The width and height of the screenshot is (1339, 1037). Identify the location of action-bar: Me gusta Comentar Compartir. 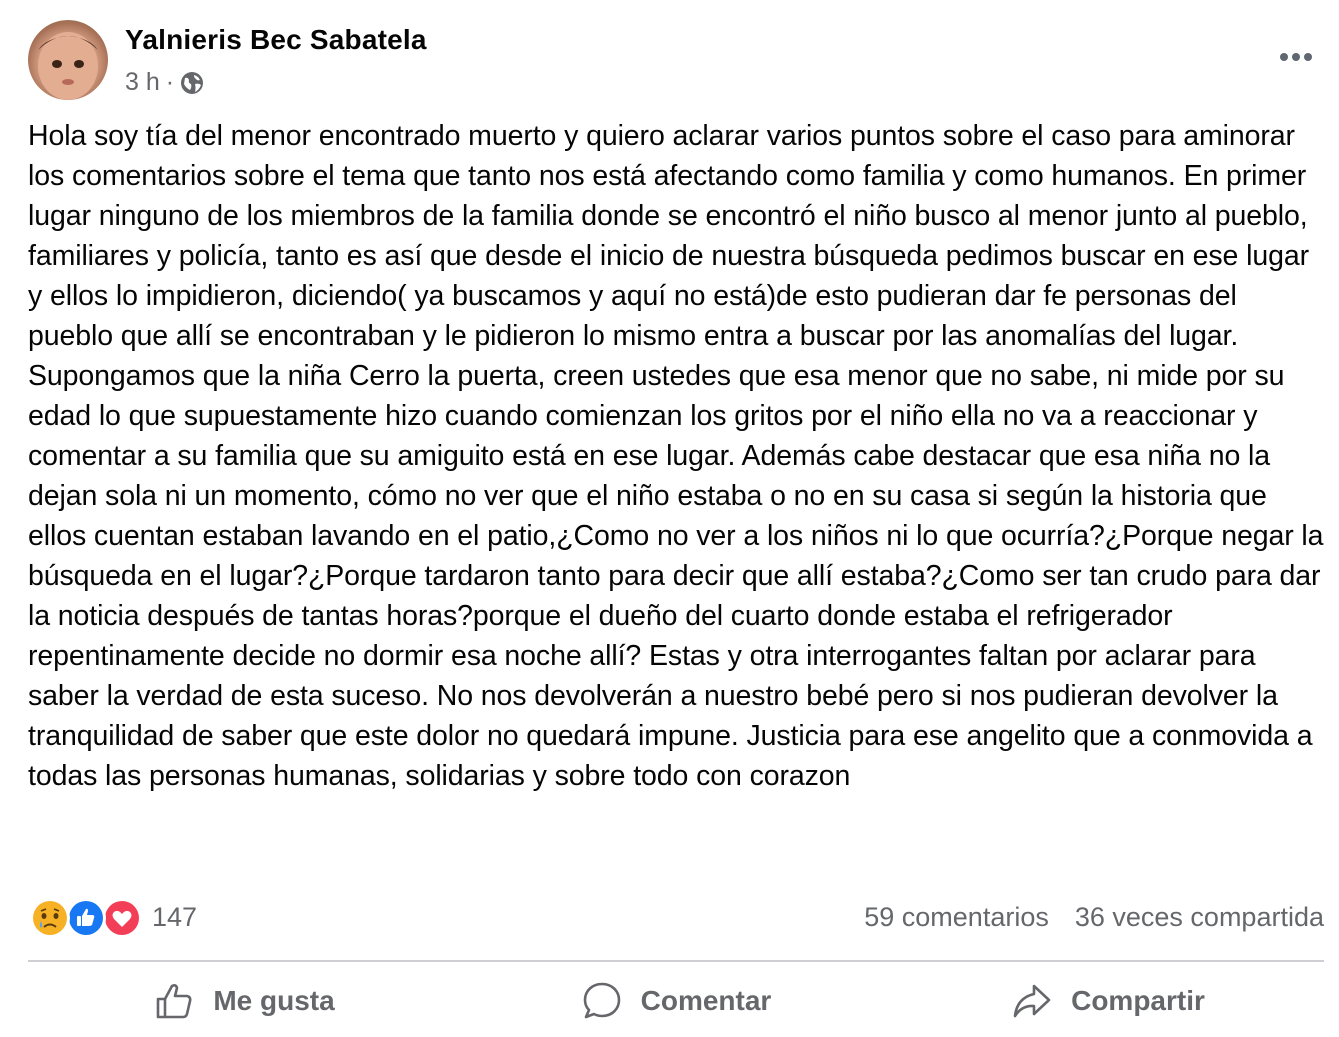
(676, 1001).